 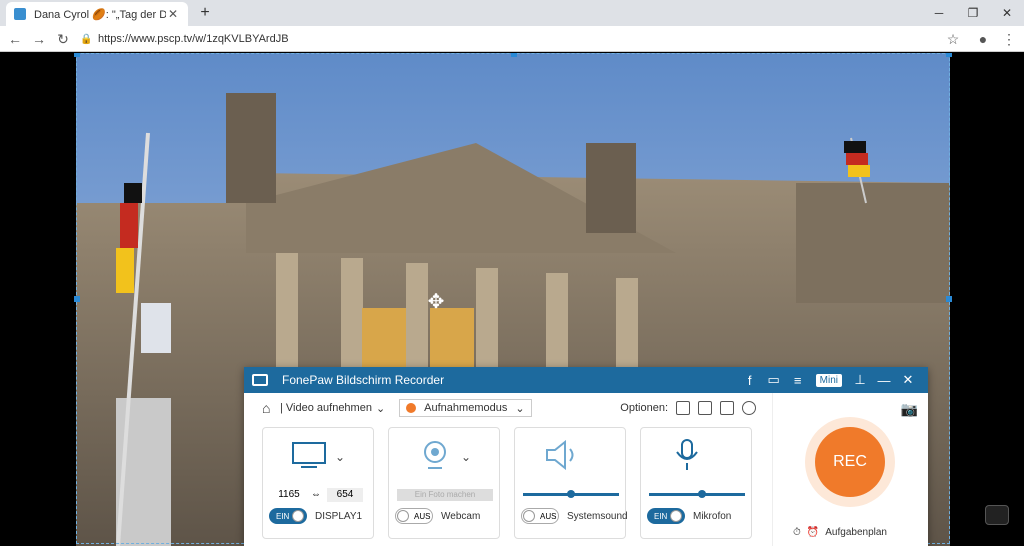 I want to click on display-label: DISPLAY1, so click(x=338, y=516).